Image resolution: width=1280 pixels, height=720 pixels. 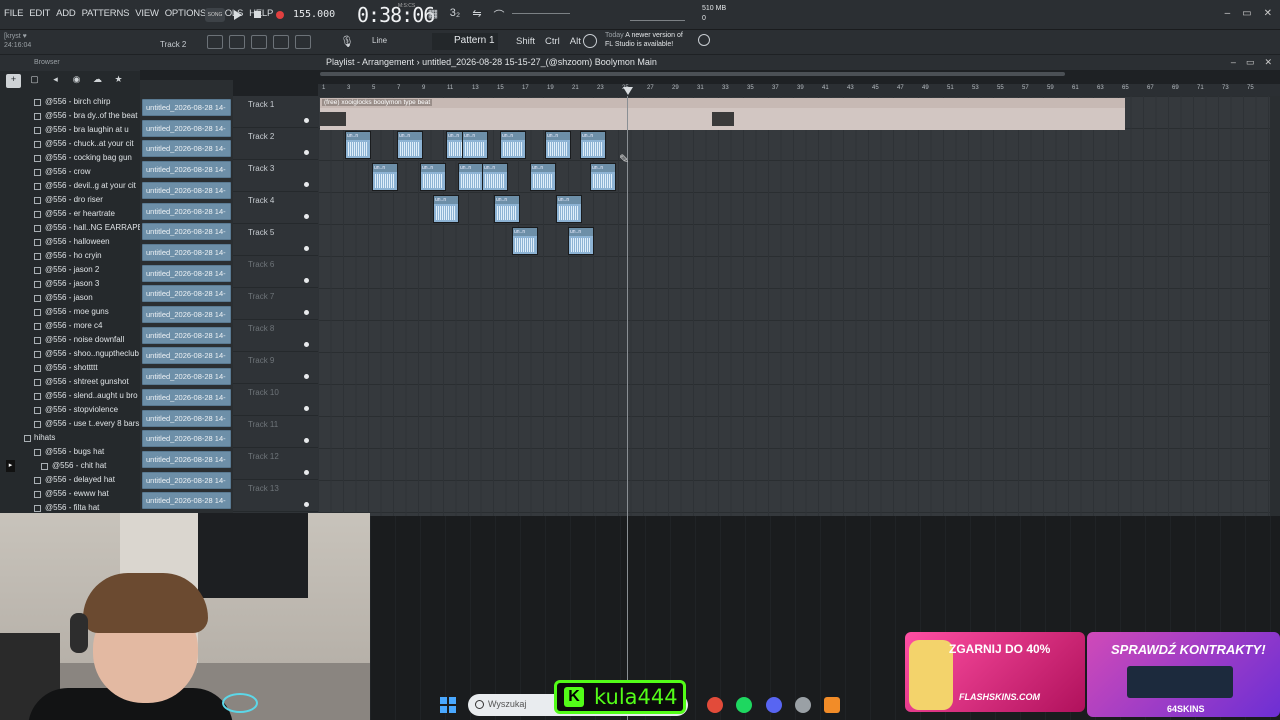 What do you see at coordinates (70, 340) in the screenshot?
I see `browser-item: @556 - noise downfall` at bounding box center [70, 340].